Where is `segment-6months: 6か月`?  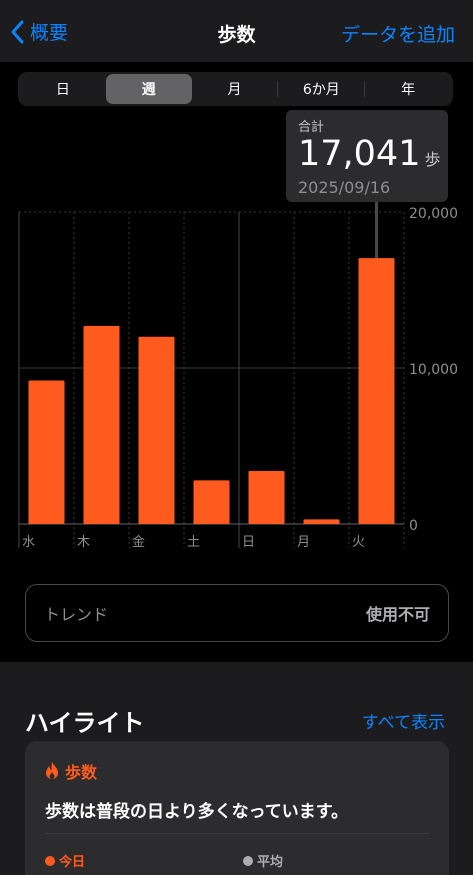
segment-6months: 6か月 is located at coordinates (321, 89).